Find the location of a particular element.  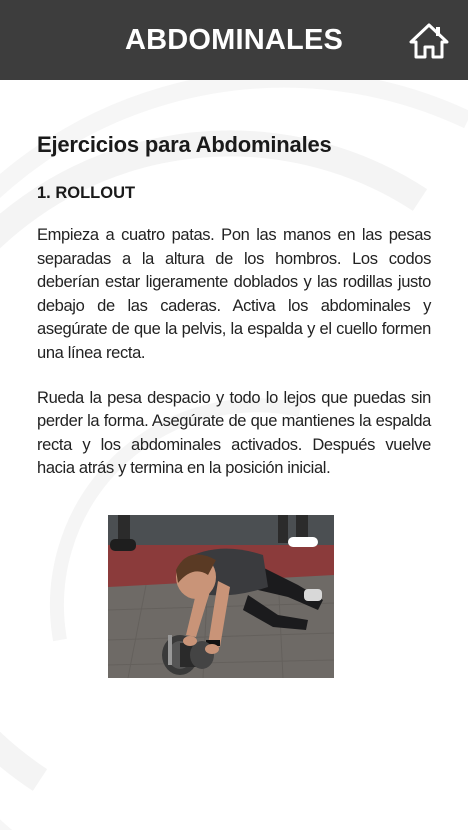

header-bar: ABDOMINALES is located at coordinates (234, 40).